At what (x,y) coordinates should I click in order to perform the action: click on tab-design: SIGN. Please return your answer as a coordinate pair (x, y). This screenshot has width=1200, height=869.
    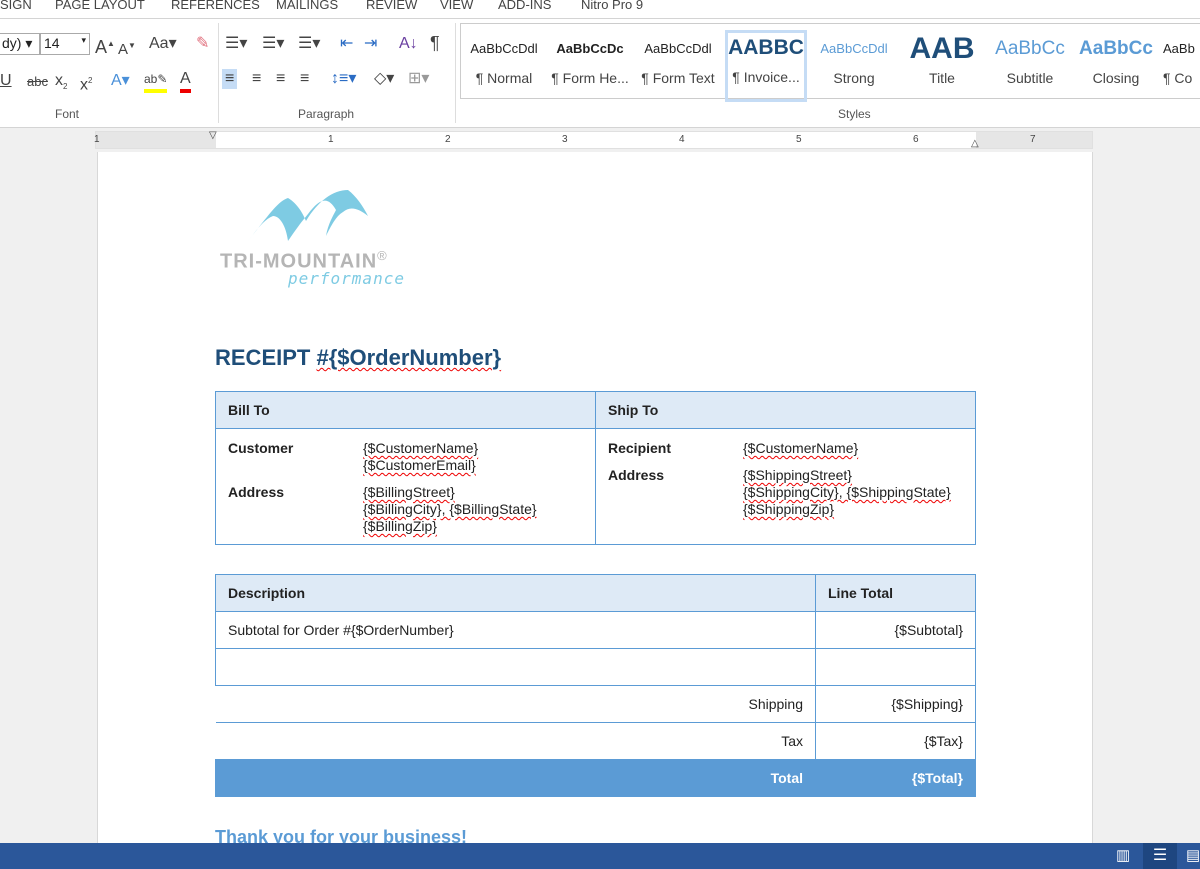
    Looking at the image, I should click on (16, 6).